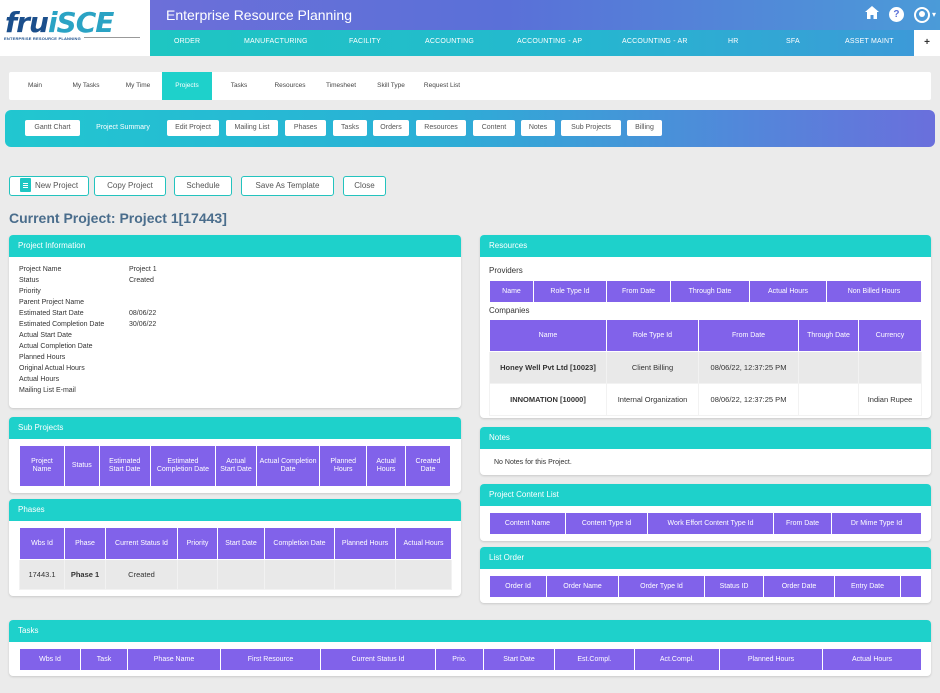 The width and height of the screenshot is (940, 693). What do you see at coordinates (75, 28) in the screenshot?
I see `logo: fruiSCE ENTERPRISE RESOURCE PLANNING` at bounding box center [75, 28].